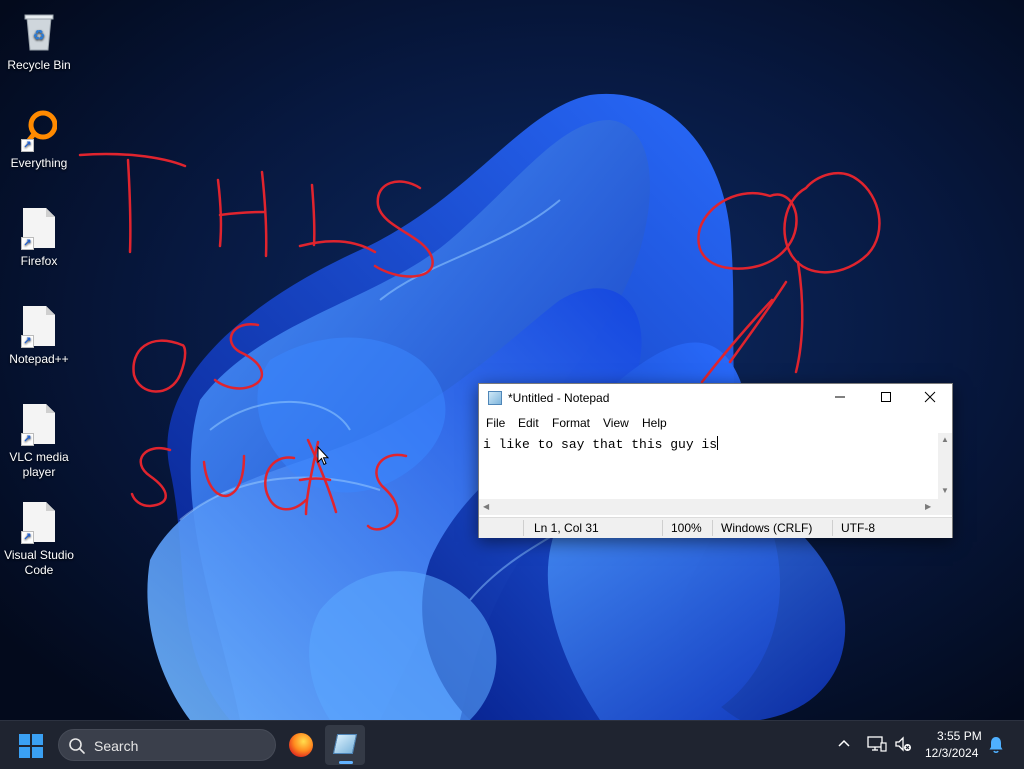 The width and height of the screenshot is (1024, 769). What do you see at coordinates (559, 398) in the screenshot?
I see `window-title: *Untitled - Notepad` at bounding box center [559, 398].